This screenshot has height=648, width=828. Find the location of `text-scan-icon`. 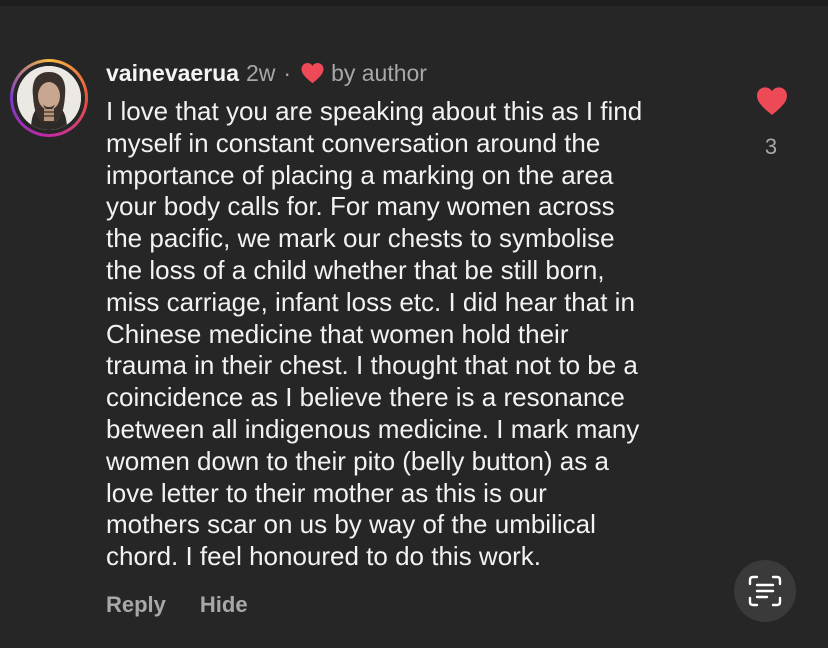

text-scan-icon is located at coordinates (765, 591).